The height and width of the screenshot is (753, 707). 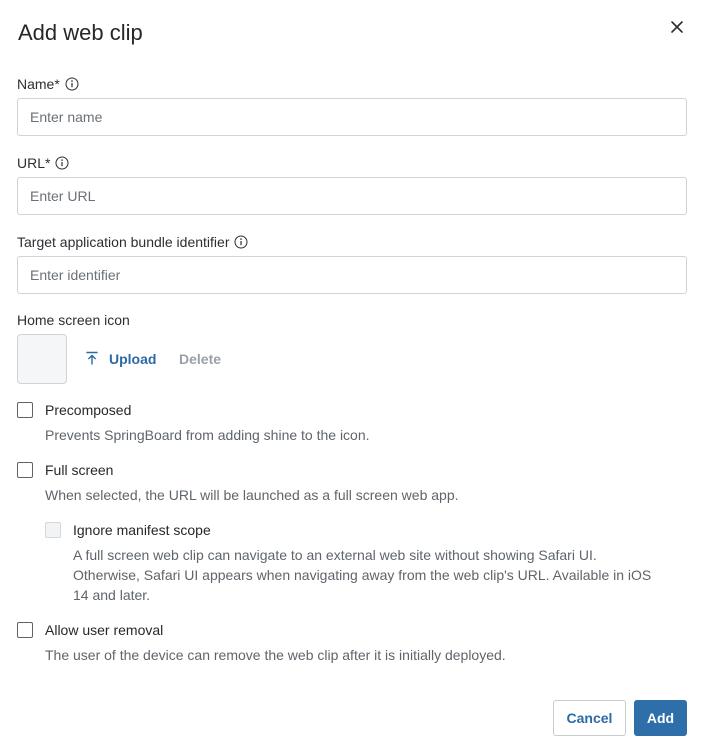 I want to click on upload-icon, so click(x=97, y=359).